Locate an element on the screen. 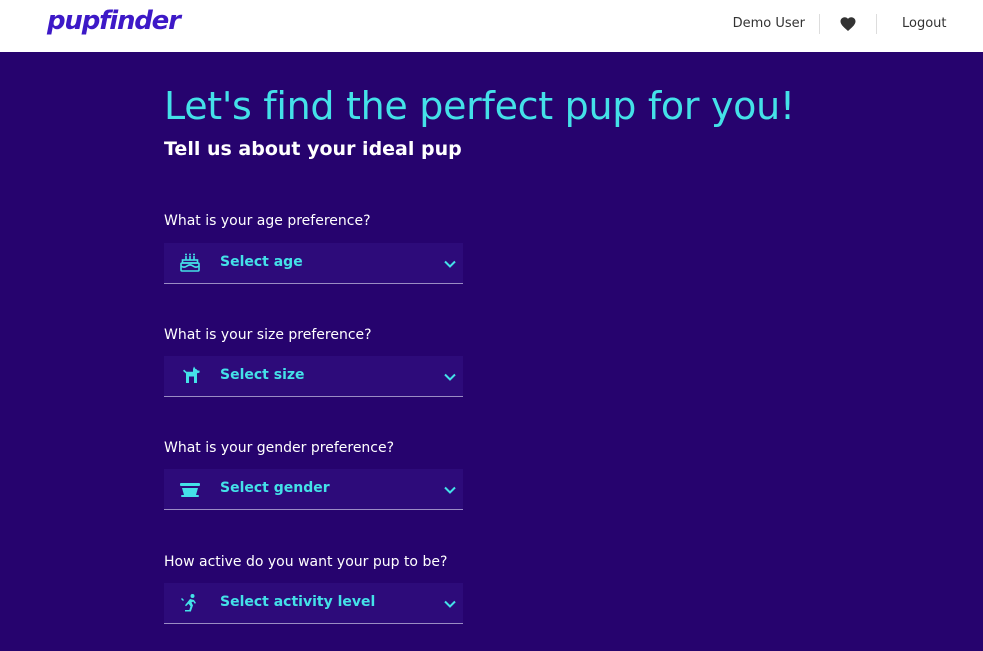  dog-bowl-icon is located at coordinates (190, 489).